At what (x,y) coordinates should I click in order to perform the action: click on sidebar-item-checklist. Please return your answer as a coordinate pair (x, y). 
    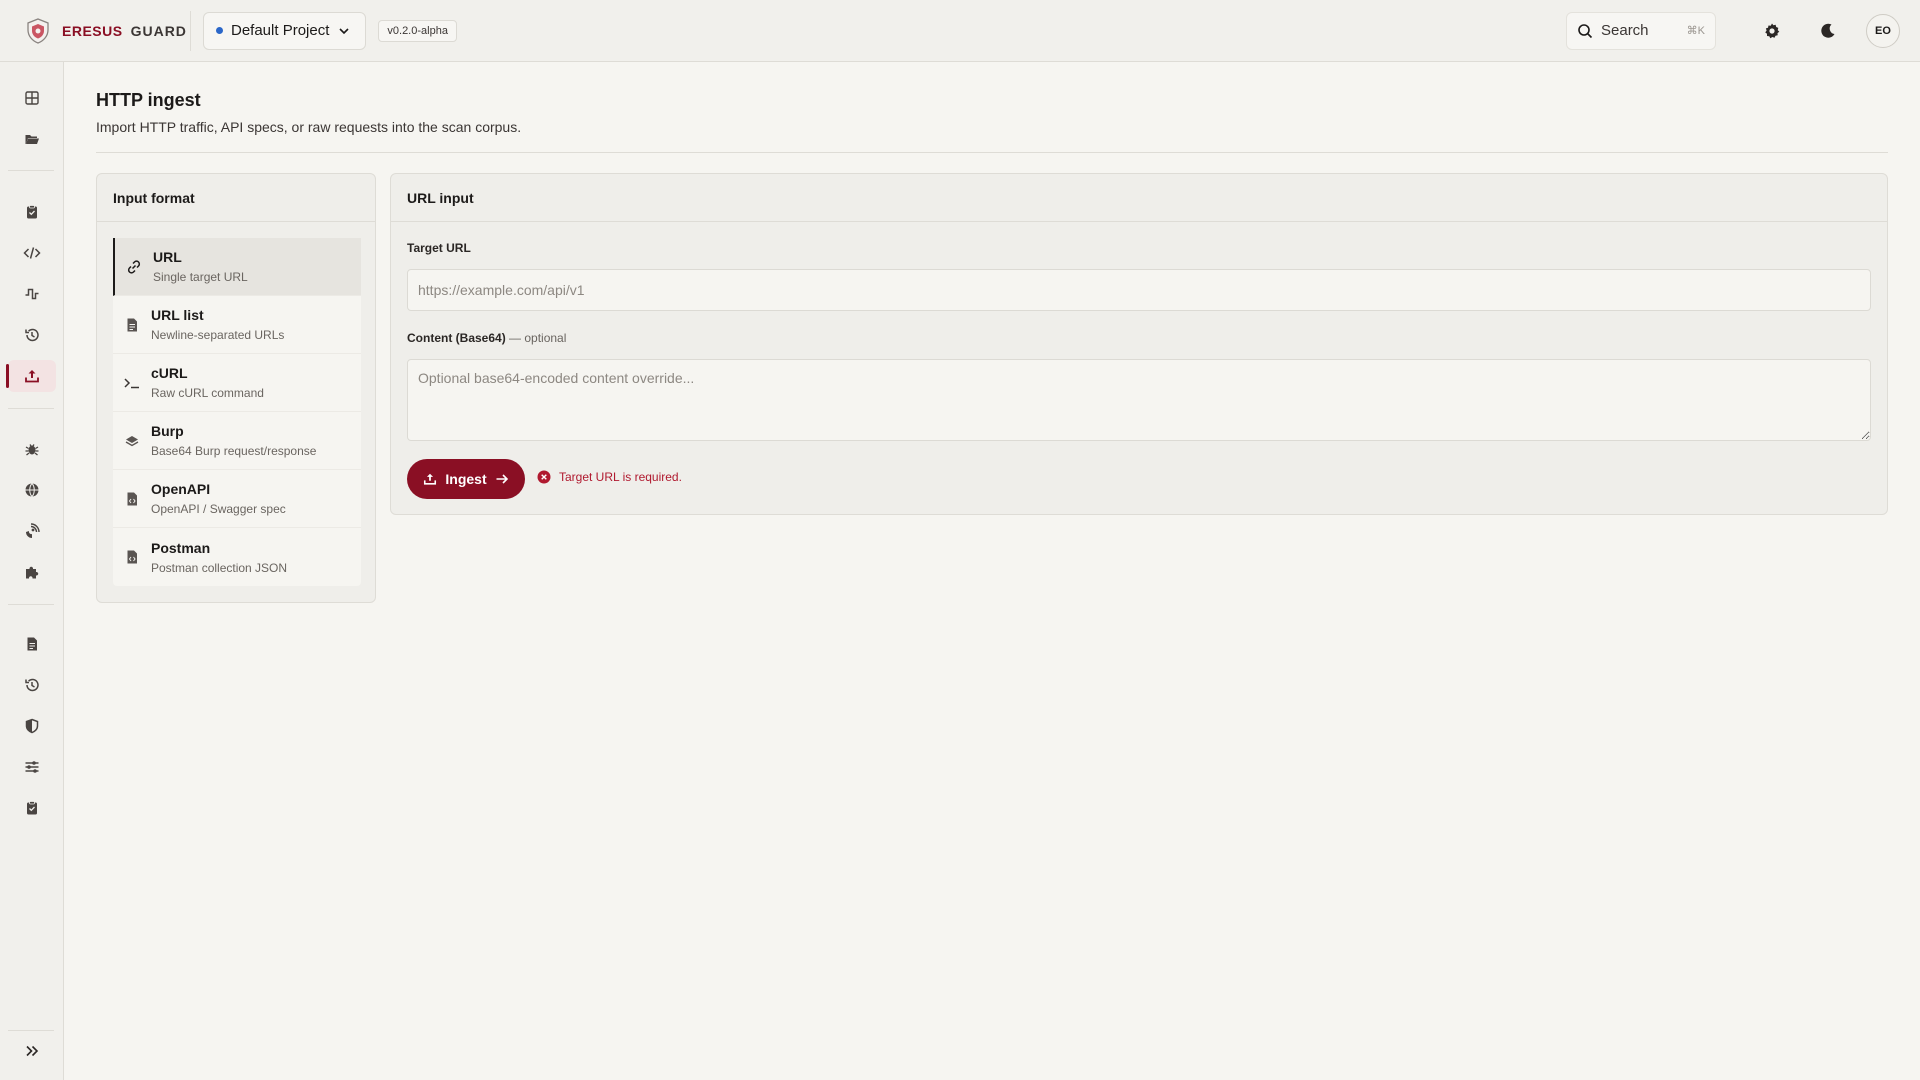
    Looking at the image, I should click on (32, 212).